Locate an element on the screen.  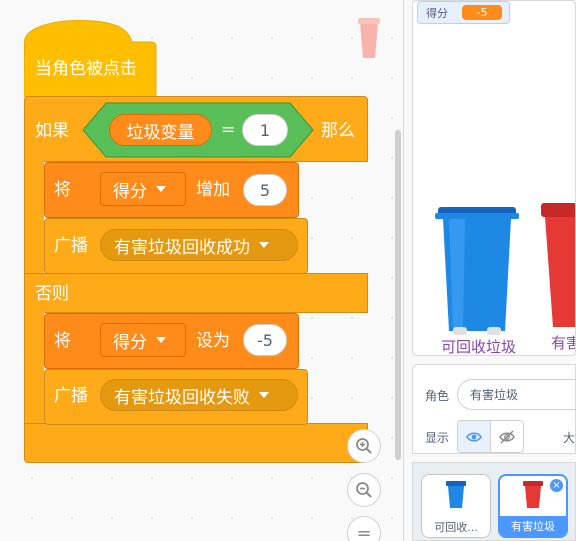
equals-icon: = is located at coordinates (364, 531).